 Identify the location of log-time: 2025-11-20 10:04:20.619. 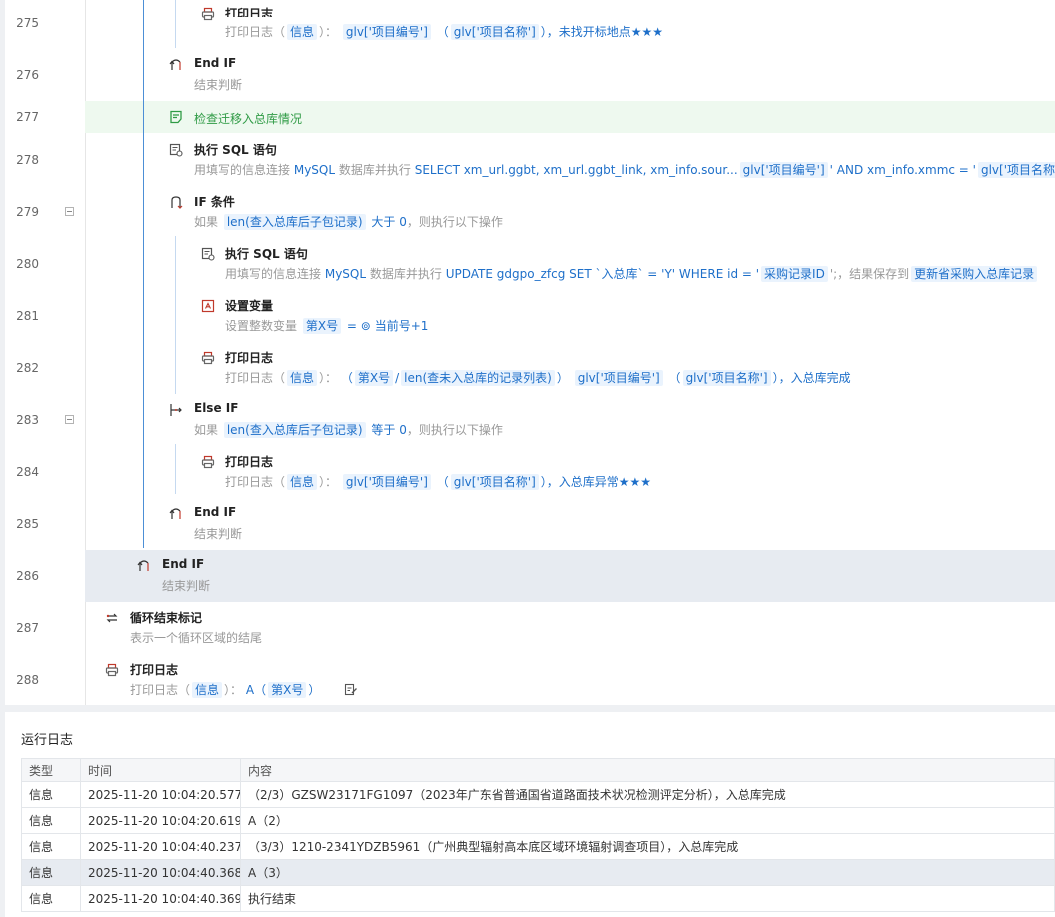
(160, 820).